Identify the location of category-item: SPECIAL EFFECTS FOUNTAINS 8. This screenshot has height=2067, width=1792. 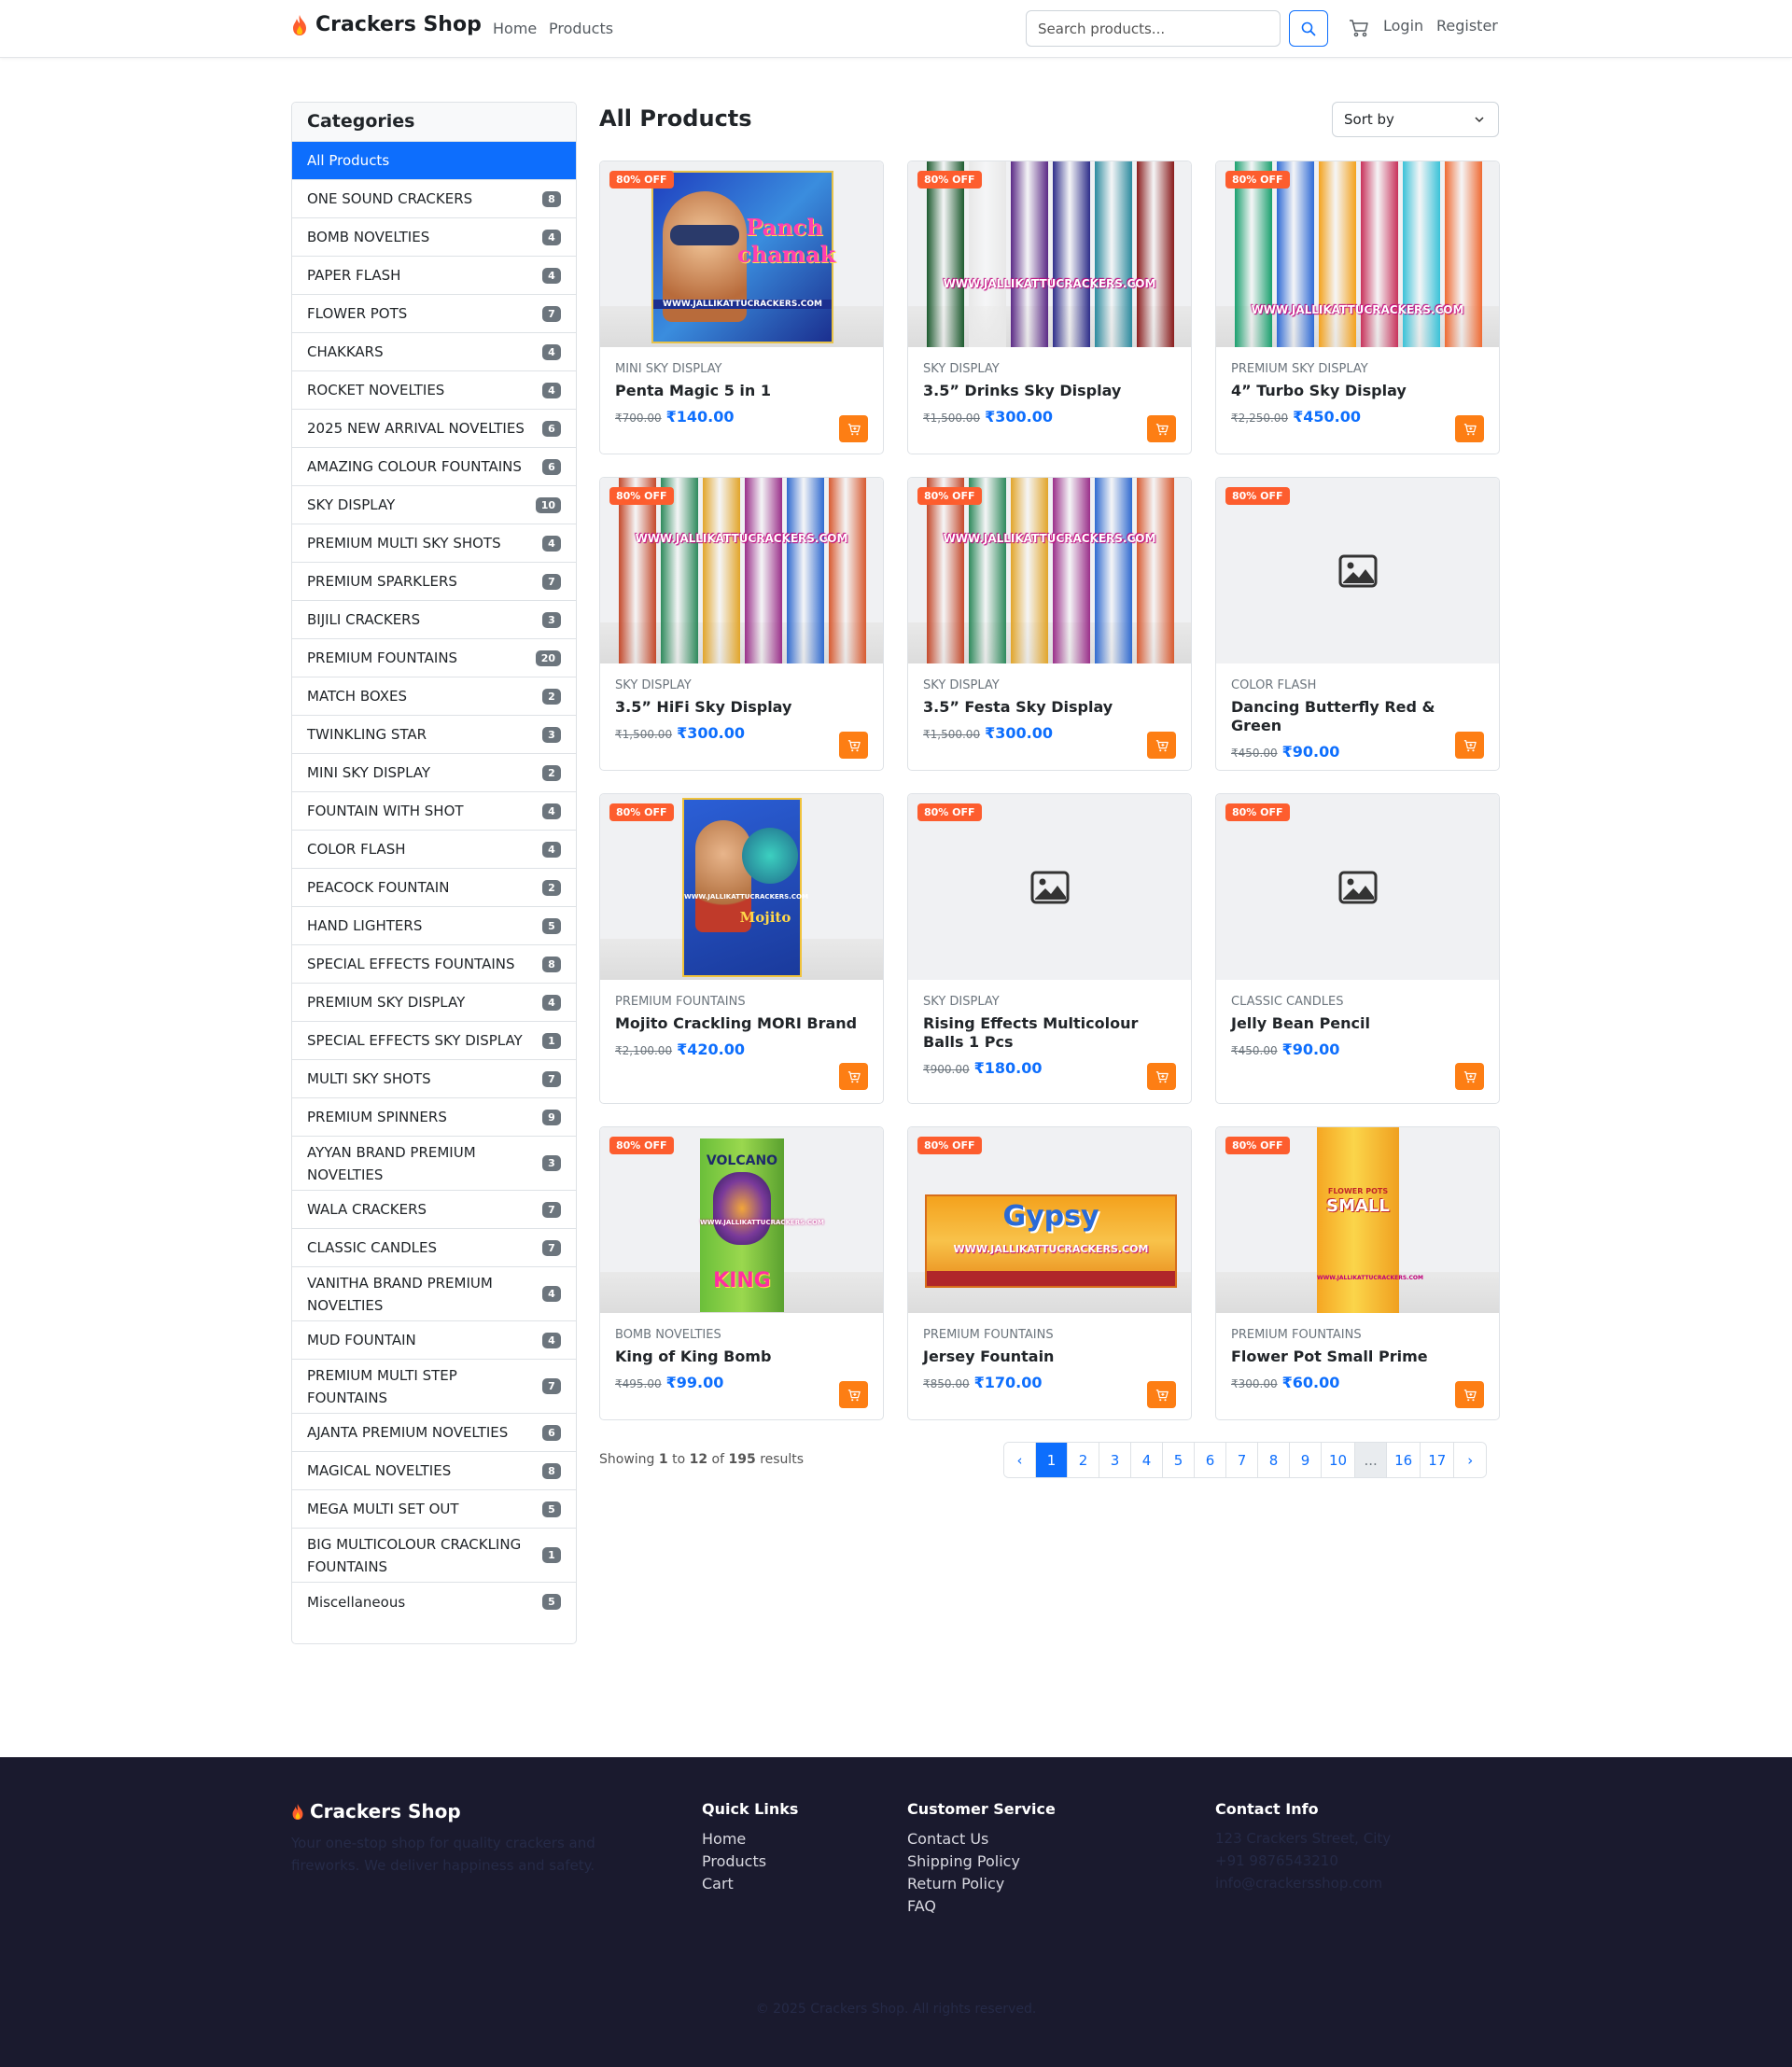
(434, 964).